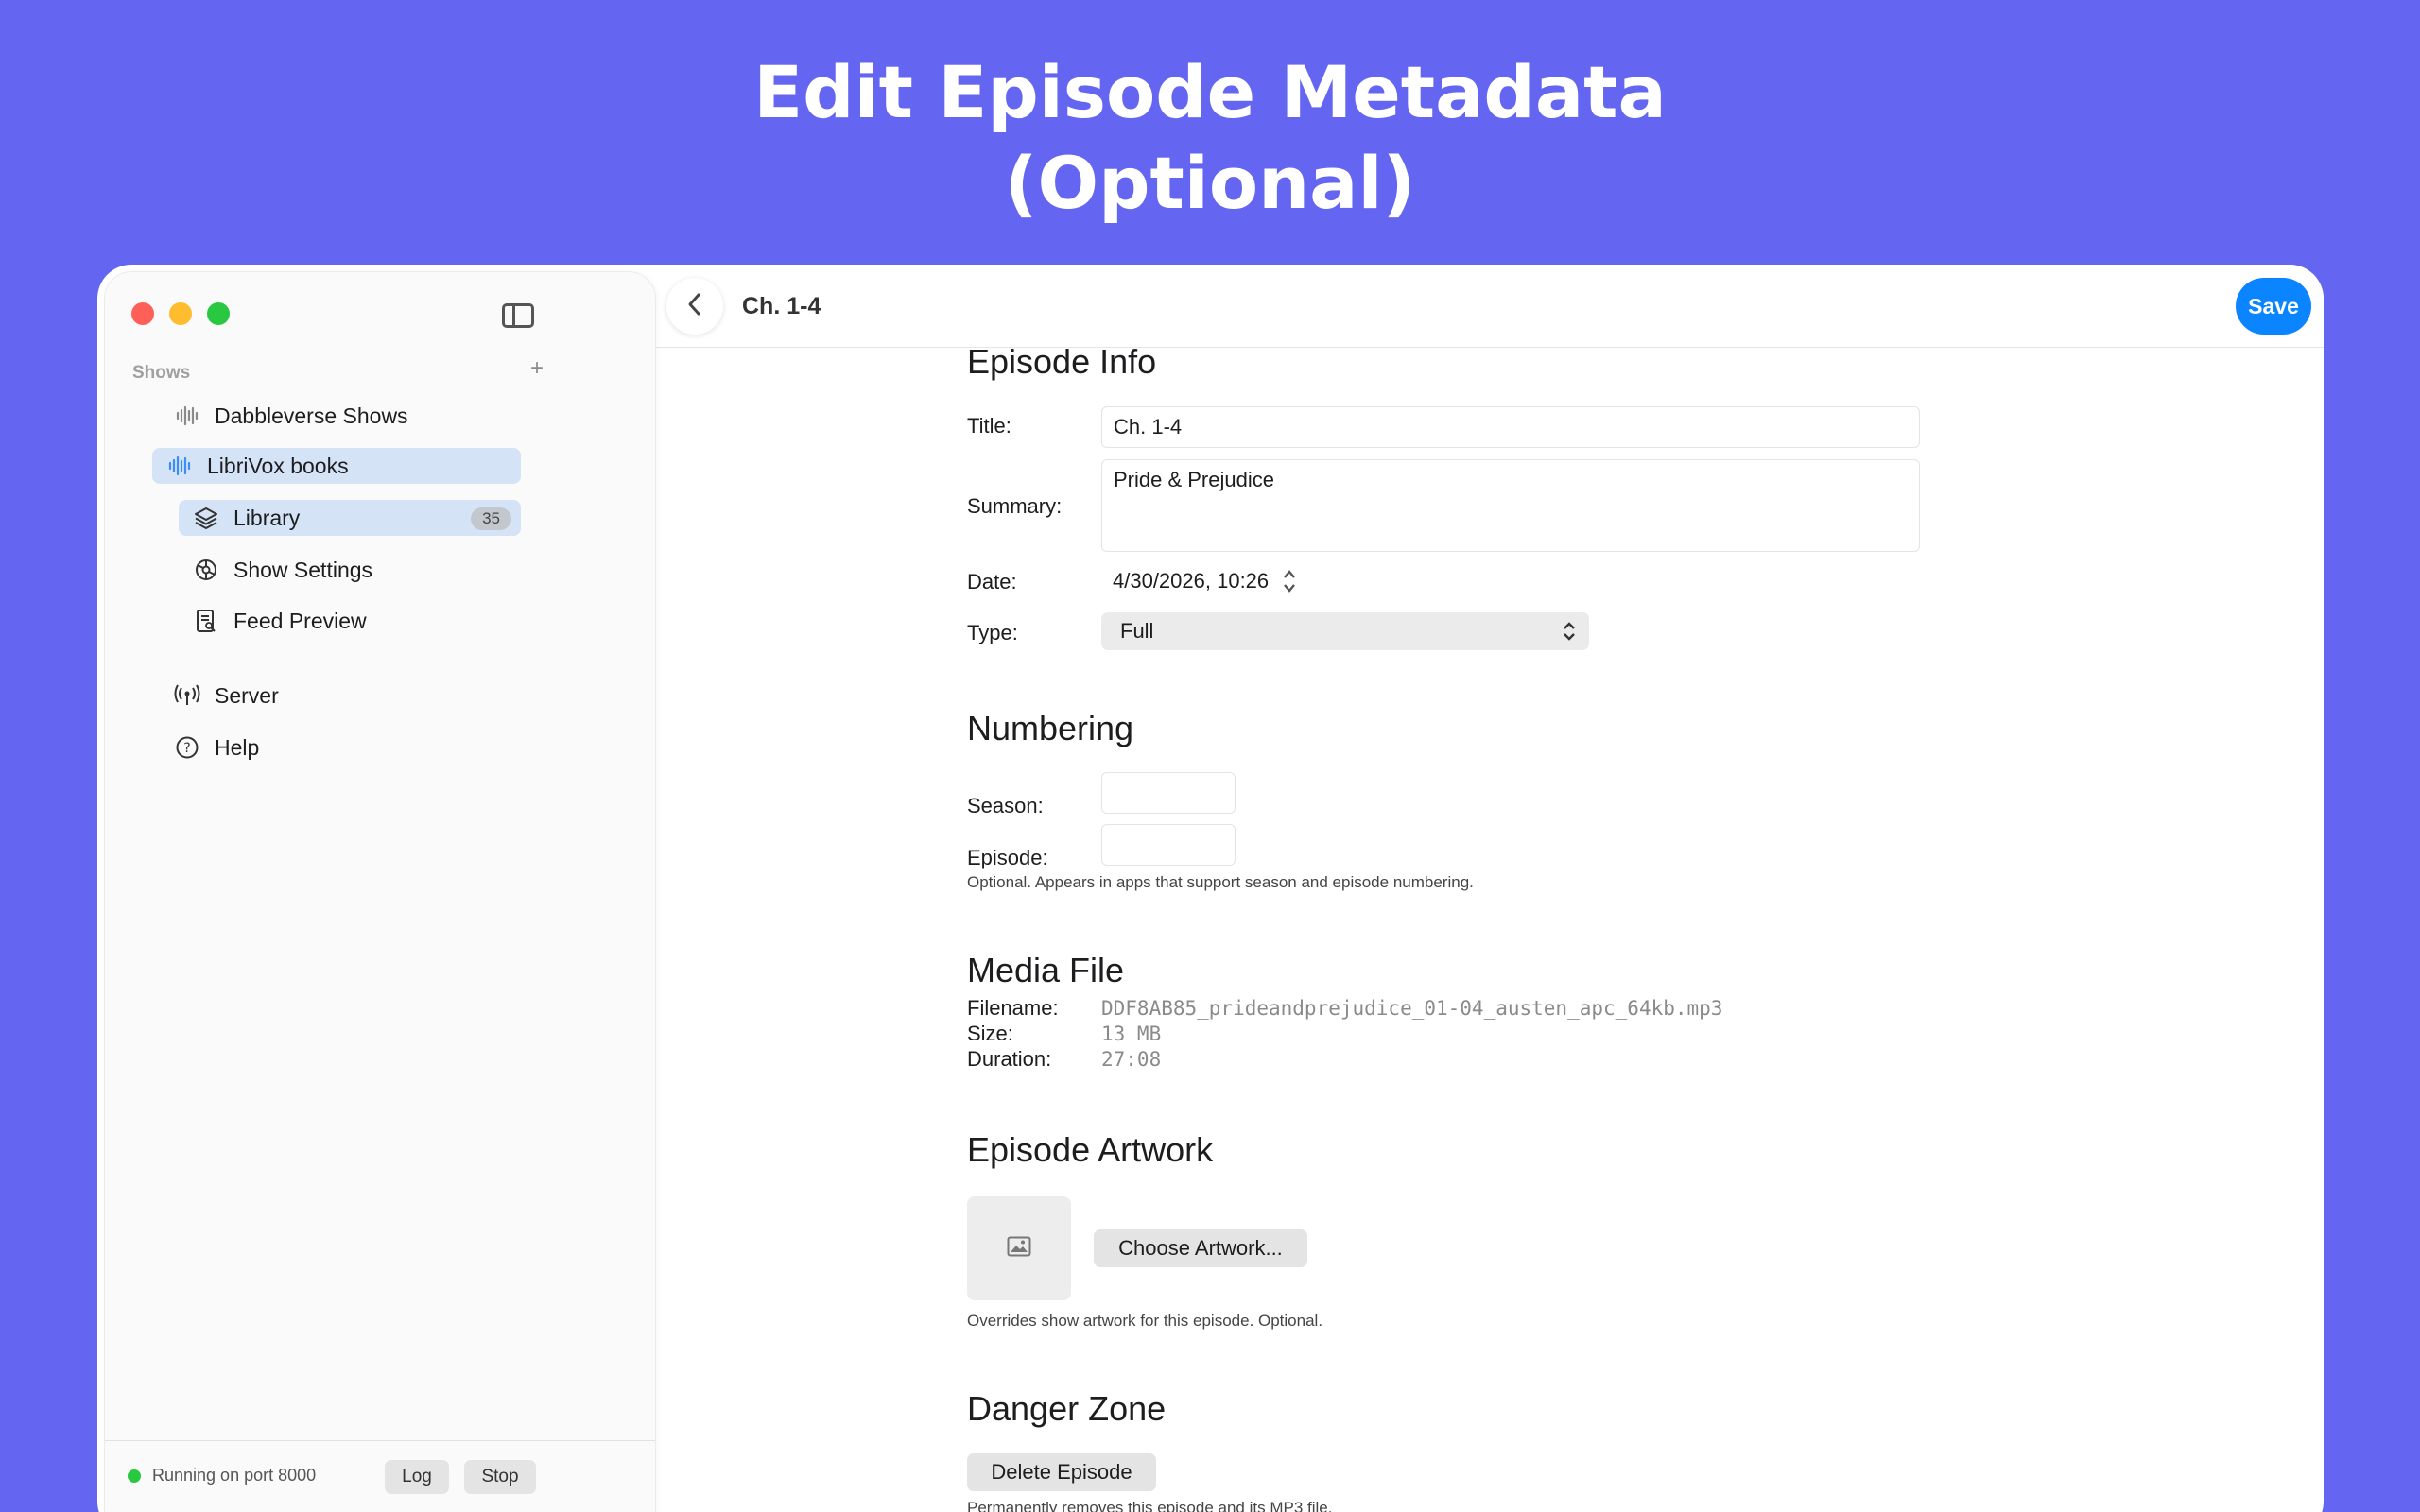  What do you see at coordinates (350, 518) in the screenshot?
I see `sidebar-item-library: Library 35` at bounding box center [350, 518].